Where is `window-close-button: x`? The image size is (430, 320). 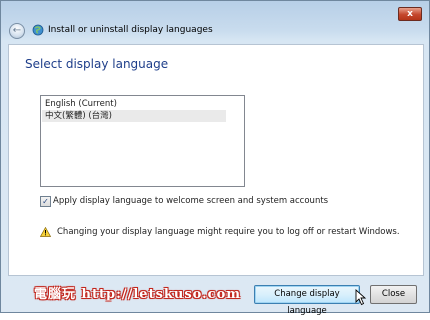 window-close-button: x is located at coordinates (410, 14).